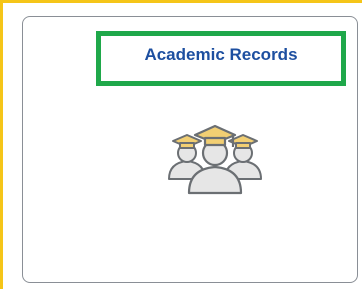 The width and height of the screenshot is (362, 293). I want to click on graduates-icon, so click(215, 157).